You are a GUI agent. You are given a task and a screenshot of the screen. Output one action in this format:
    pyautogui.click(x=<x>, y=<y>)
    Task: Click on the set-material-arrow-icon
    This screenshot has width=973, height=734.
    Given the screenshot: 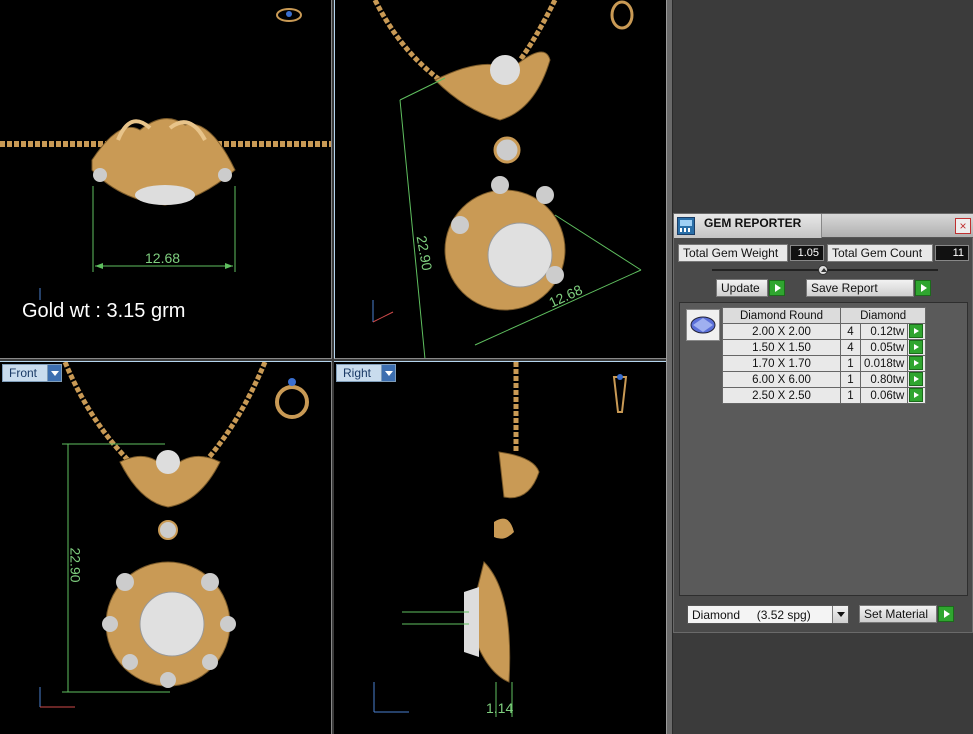 What is the action you would take?
    pyautogui.click(x=946, y=614)
    